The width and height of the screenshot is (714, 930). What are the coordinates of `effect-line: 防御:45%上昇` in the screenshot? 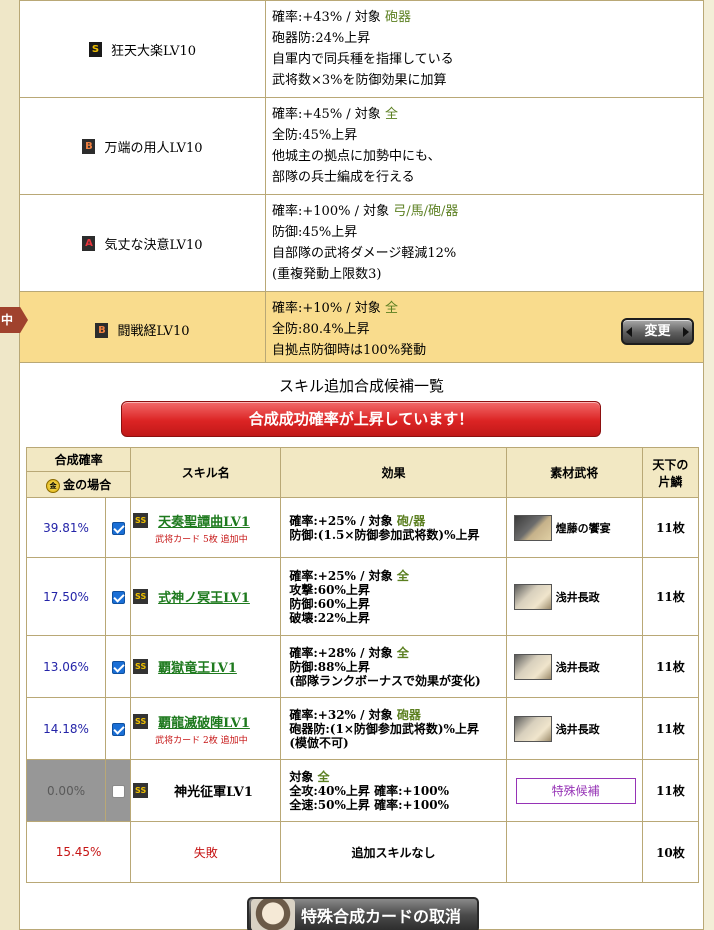 It's located at (315, 232).